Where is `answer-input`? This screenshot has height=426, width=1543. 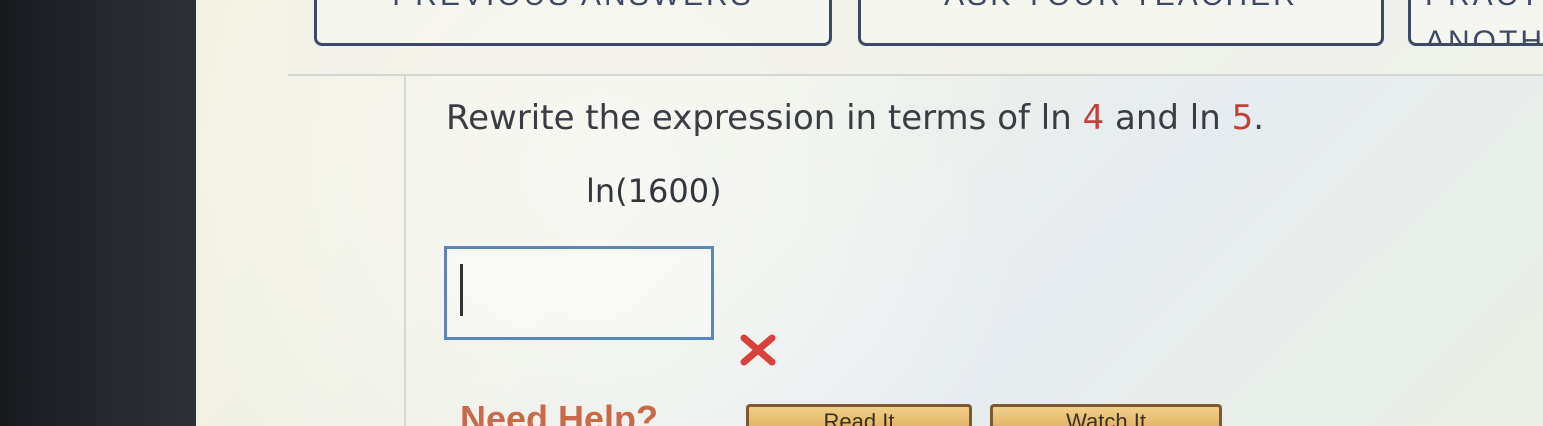 answer-input is located at coordinates (579, 293).